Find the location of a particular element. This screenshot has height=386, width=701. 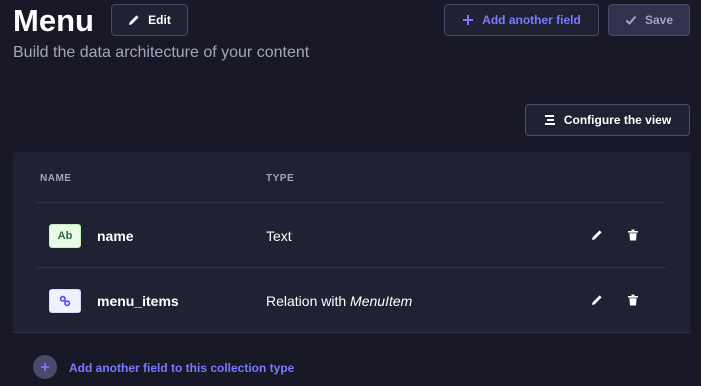

edit-button-label: Edit is located at coordinates (159, 20).